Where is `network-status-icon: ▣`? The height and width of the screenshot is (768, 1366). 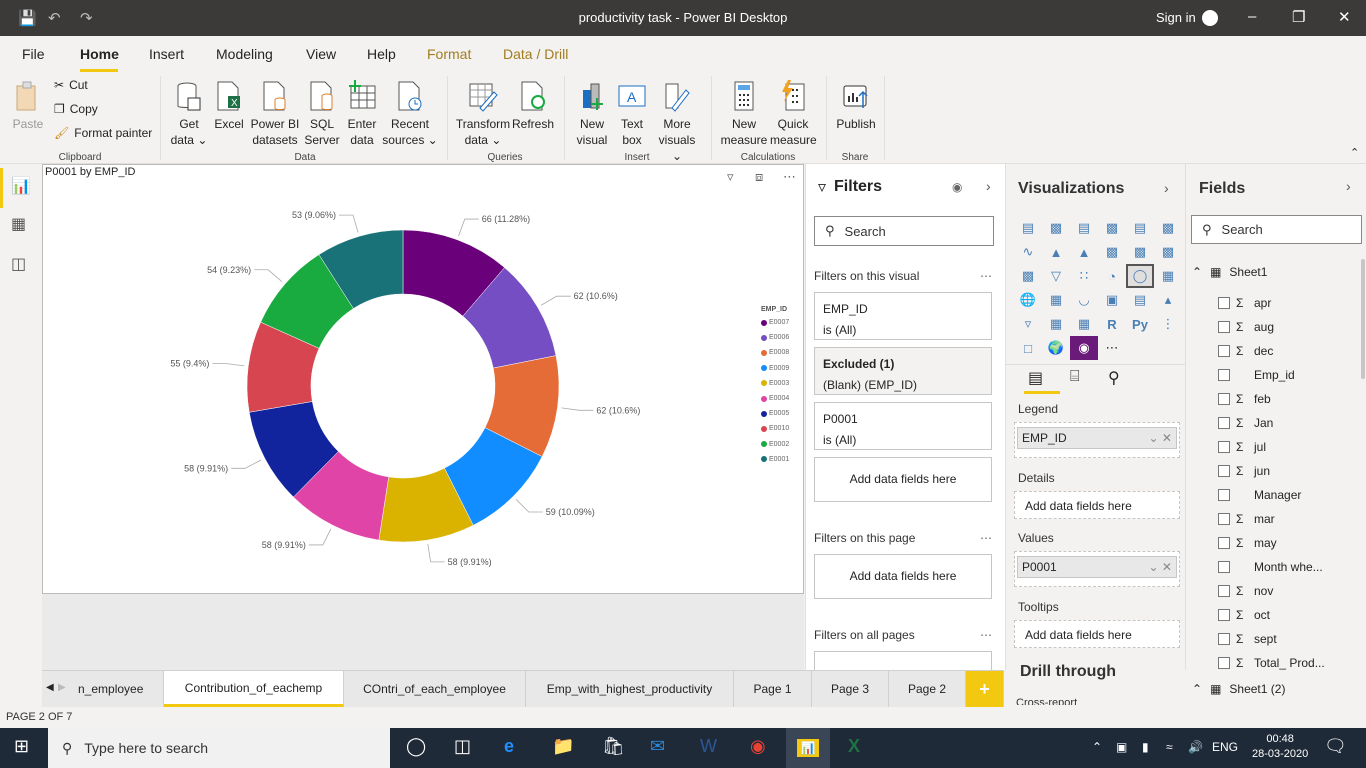
network-status-icon: ▣ is located at coordinates (1121, 747).